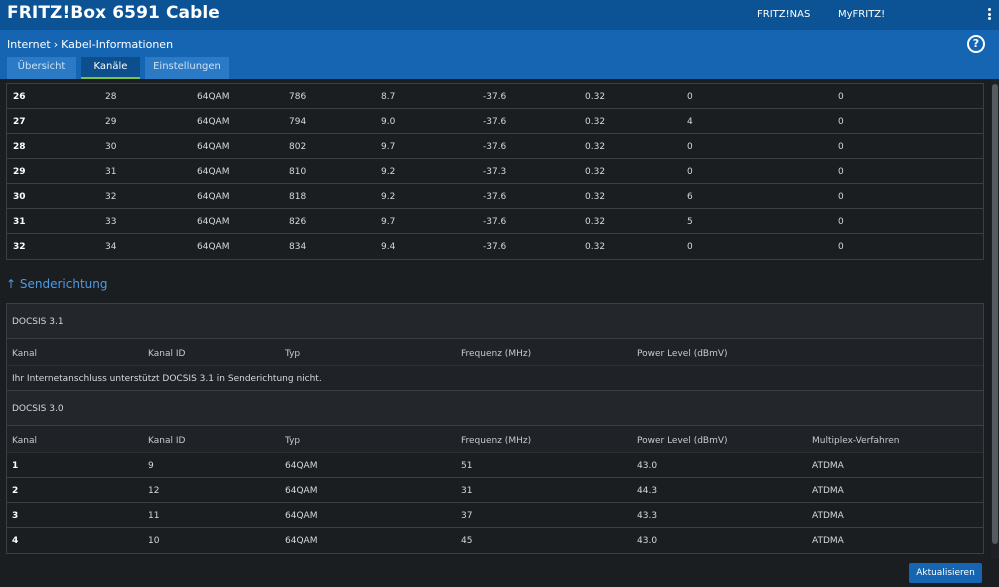  Describe the element at coordinates (647, 466) in the screenshot. I see `table-cell: 43.0` at that location.